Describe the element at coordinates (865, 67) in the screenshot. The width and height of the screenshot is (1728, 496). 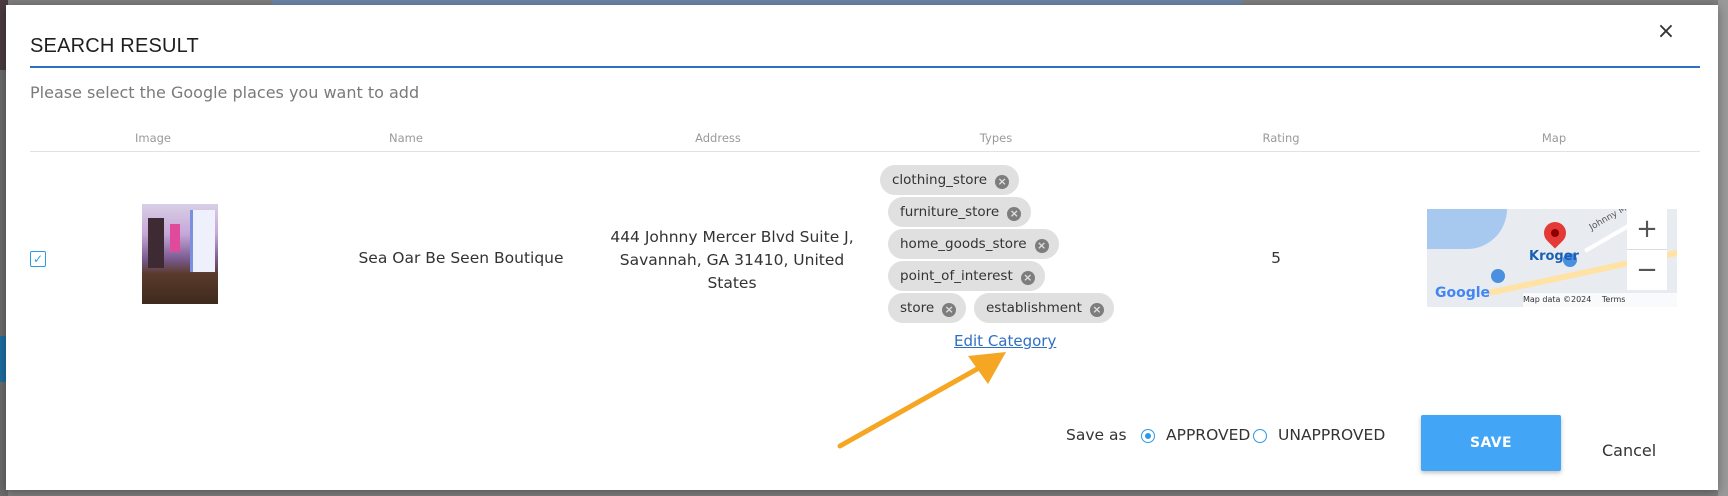
I see `title-divider` at that location.